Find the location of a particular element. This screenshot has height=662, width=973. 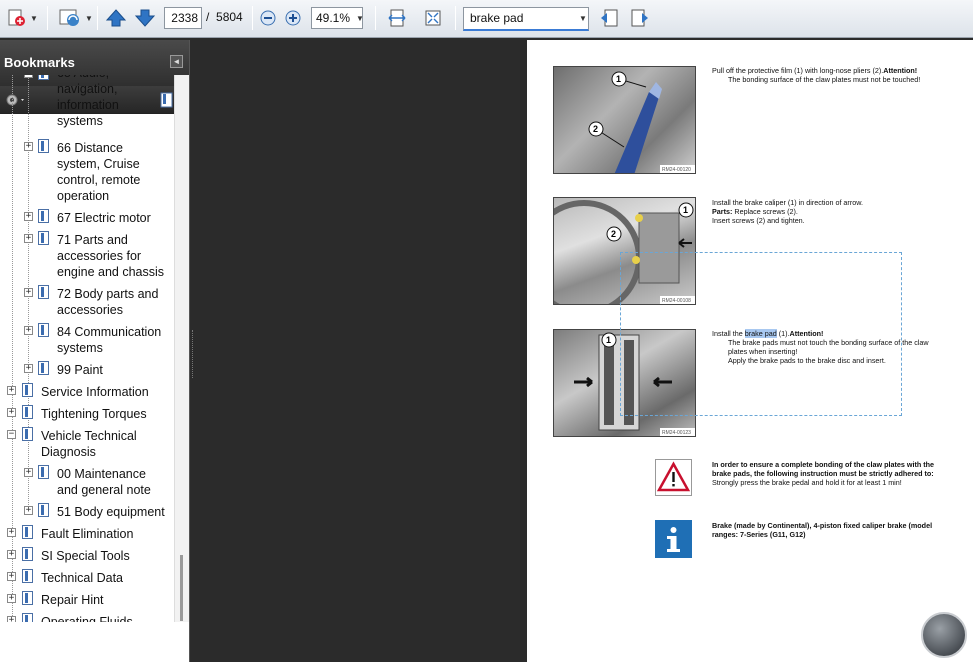

bookmarks-scrollbar is located at coordinates (181, 348).